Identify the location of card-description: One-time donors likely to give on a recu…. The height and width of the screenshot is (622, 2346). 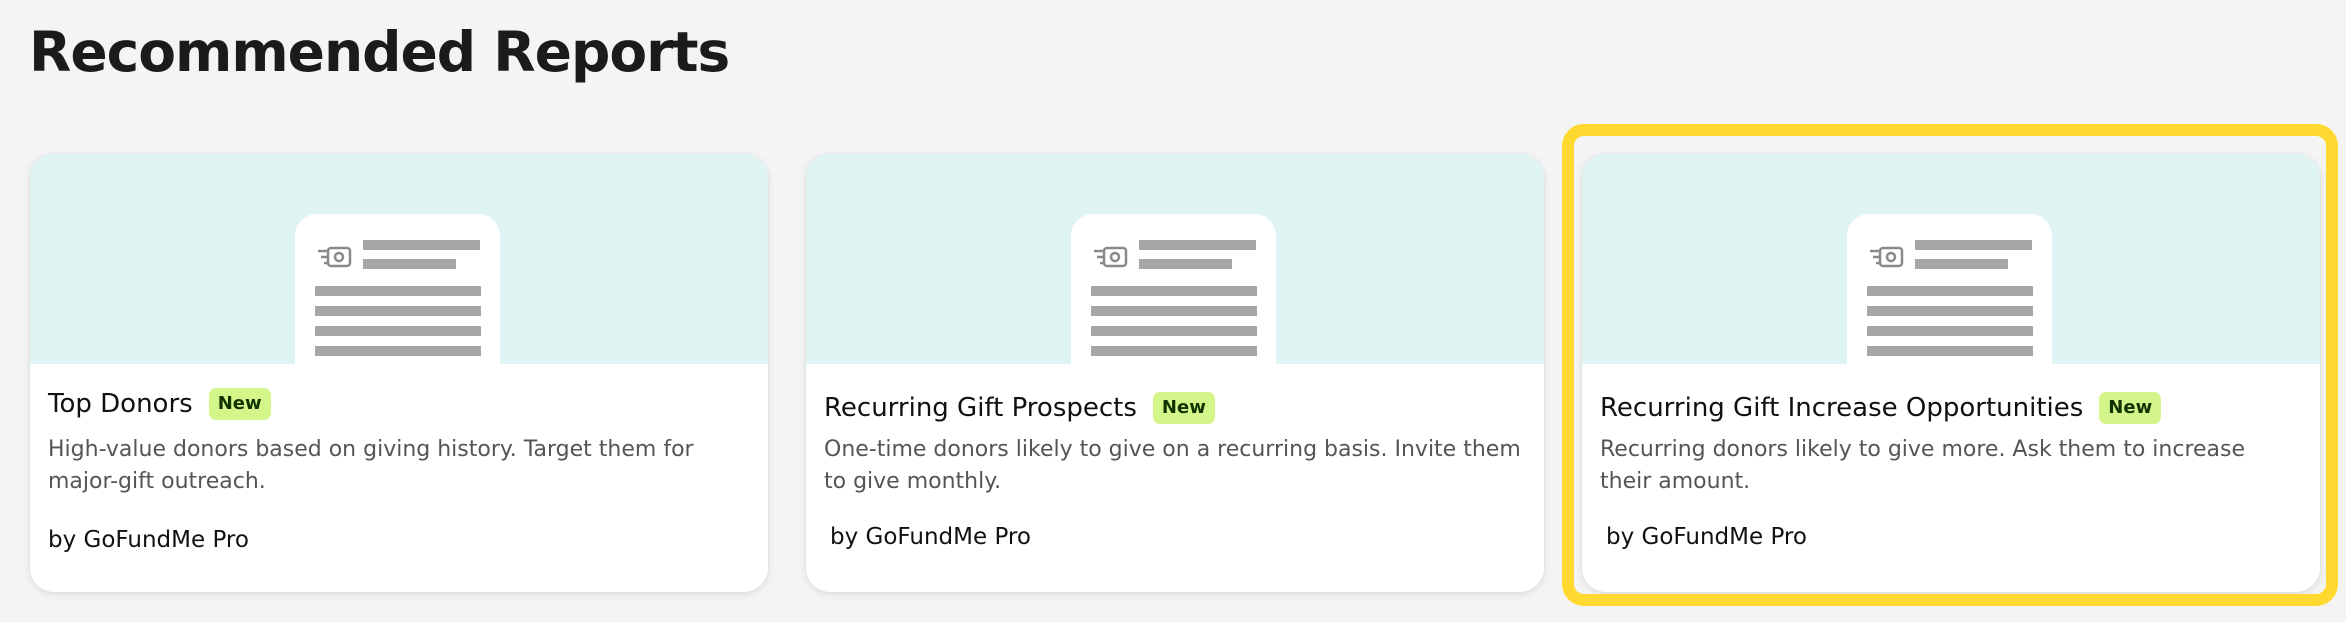
(1172, 465).